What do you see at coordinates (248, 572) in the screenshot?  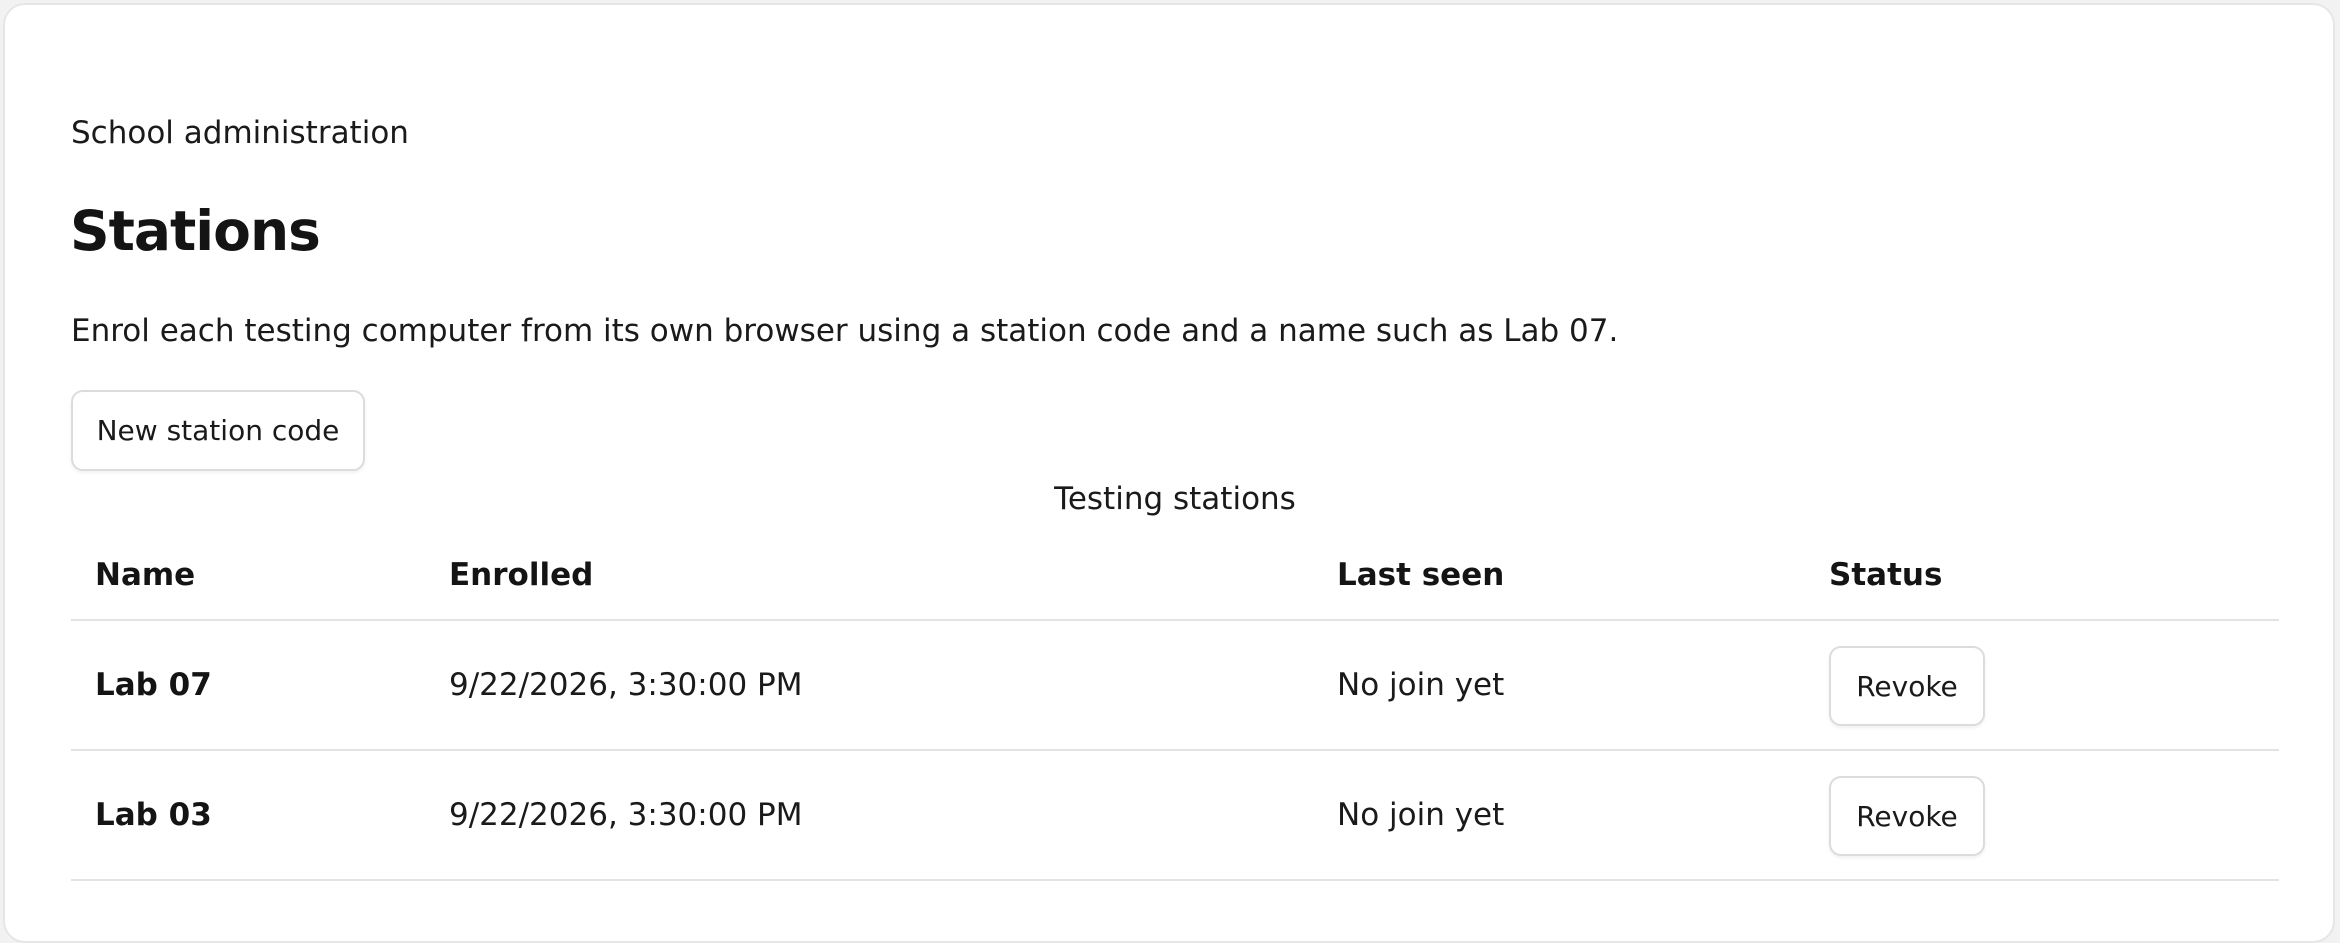 I see `column-header-name: Name` at bounding box center [248, 572].